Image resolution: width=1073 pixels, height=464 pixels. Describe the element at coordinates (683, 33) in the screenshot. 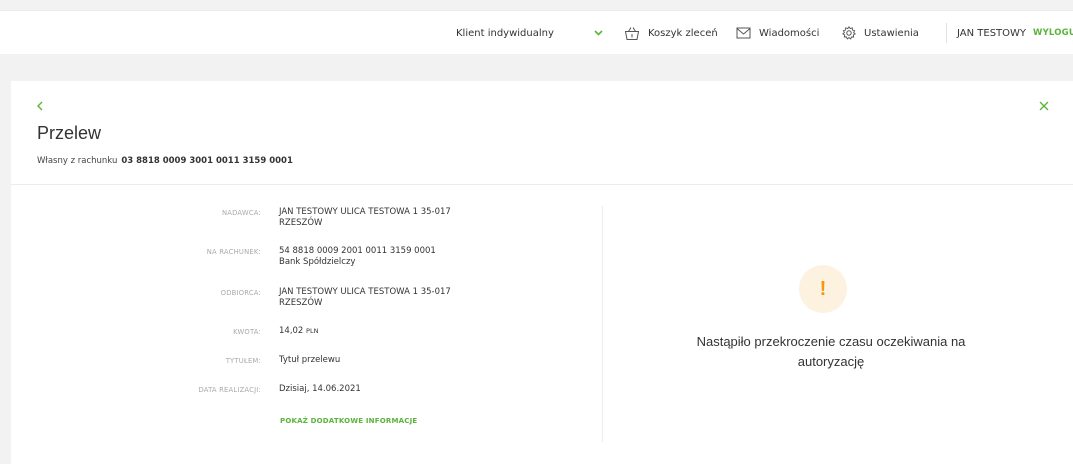

I see `cart-label: Koszyk zleceń` at that location.